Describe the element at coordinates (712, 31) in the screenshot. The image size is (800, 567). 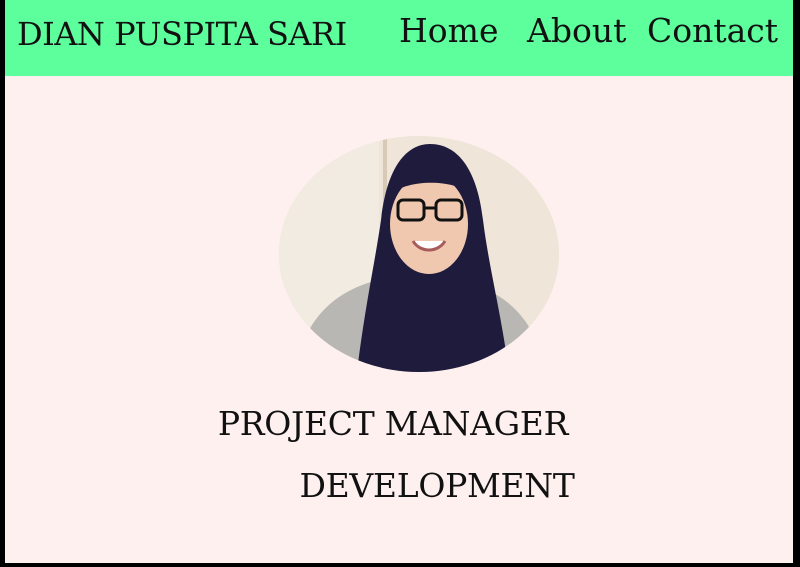
I see `nav-link-contact: Contact` at that location.